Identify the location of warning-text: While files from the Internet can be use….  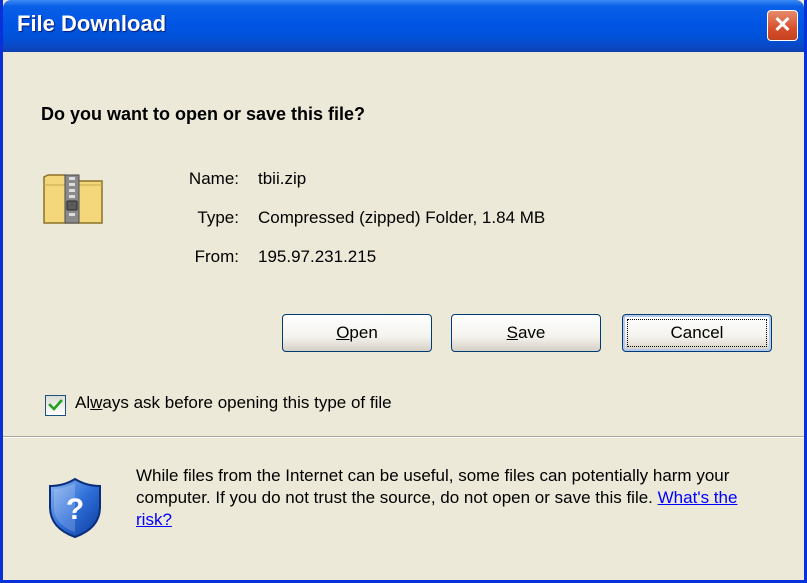
(433, 486).